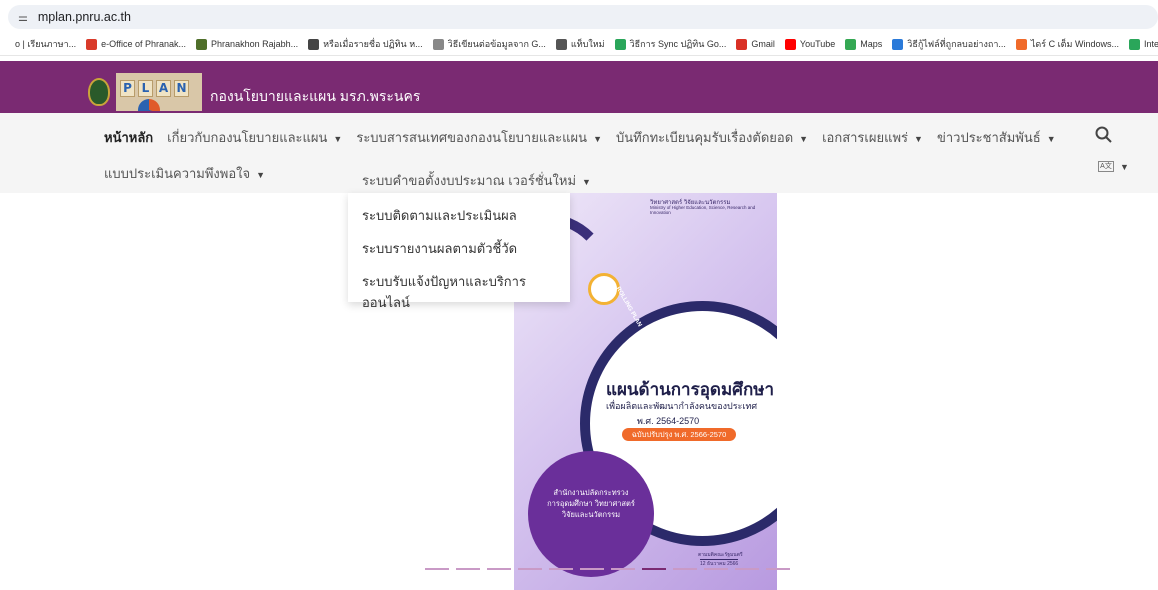  Describe the element at coordinates (988, 137) in the screenshot. I see `nav-item-label: ข่าวประชาสัมพันธ์` at that location.